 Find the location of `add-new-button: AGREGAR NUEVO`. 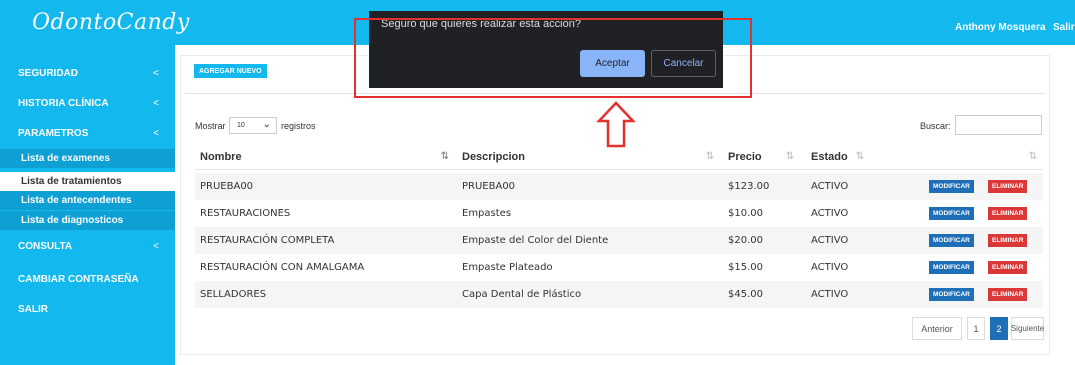

add-new-button: AGREGAR NUEVO is located at coordinates (230, 71).